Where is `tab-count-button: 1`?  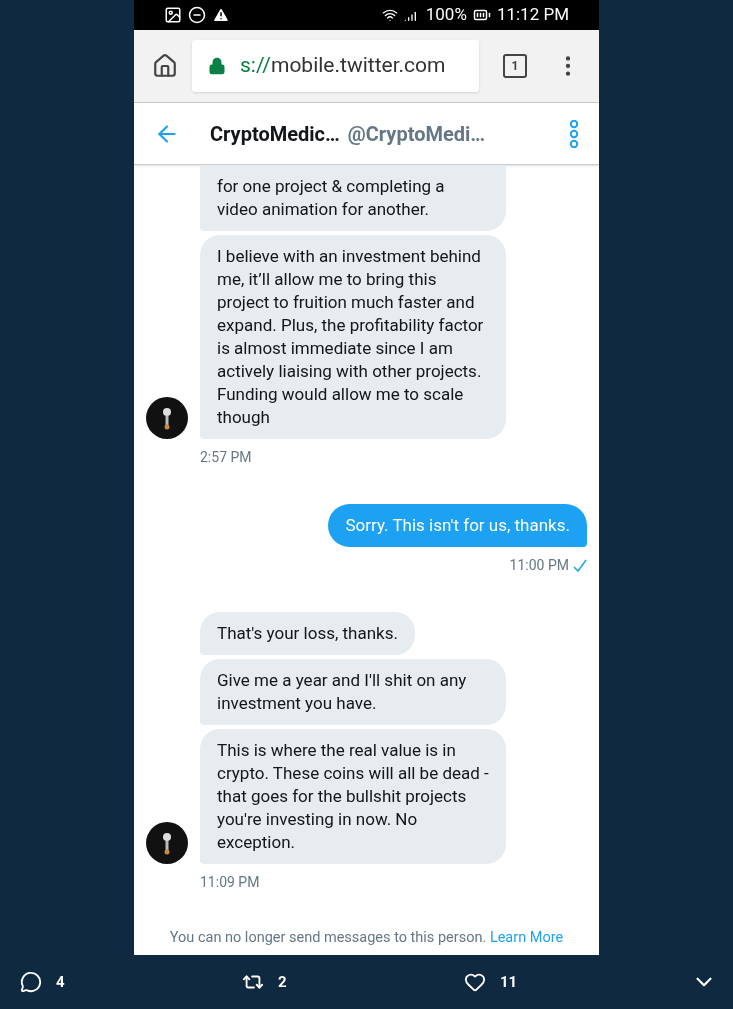
tab-count-button: 1 is located at coordinates (515, 66).